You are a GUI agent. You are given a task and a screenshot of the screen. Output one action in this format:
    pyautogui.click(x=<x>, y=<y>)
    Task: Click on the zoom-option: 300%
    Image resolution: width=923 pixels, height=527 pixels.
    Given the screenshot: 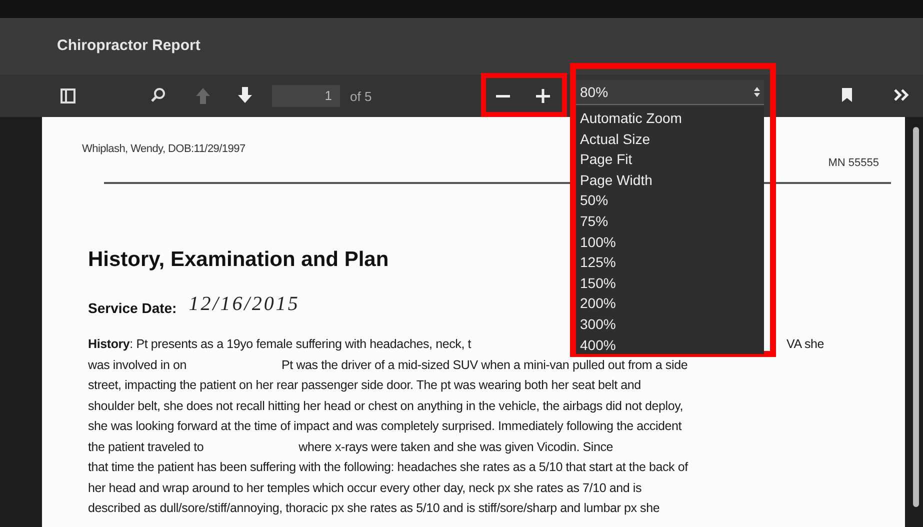 What is the action you would take?
    pyautogui.click(x=672, y=324)
    